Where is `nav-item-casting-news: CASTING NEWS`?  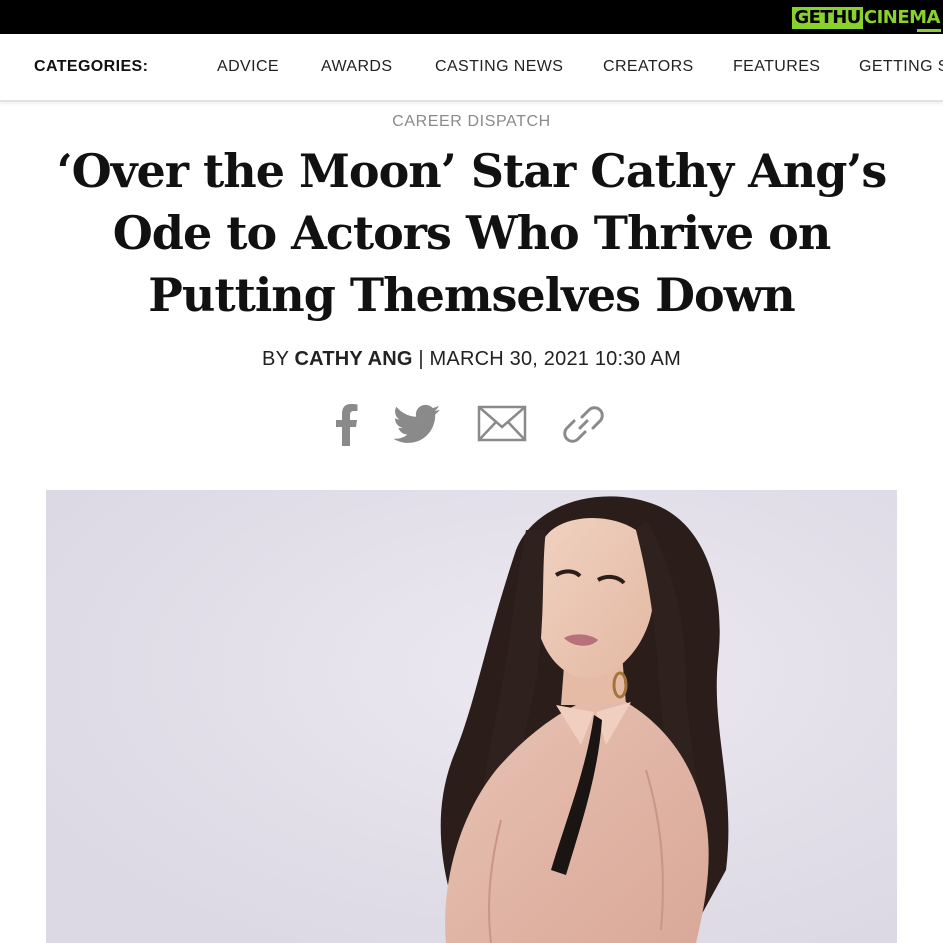
nav-item-casting-news: CASTING NEWS is located at coordinates (499, 67).